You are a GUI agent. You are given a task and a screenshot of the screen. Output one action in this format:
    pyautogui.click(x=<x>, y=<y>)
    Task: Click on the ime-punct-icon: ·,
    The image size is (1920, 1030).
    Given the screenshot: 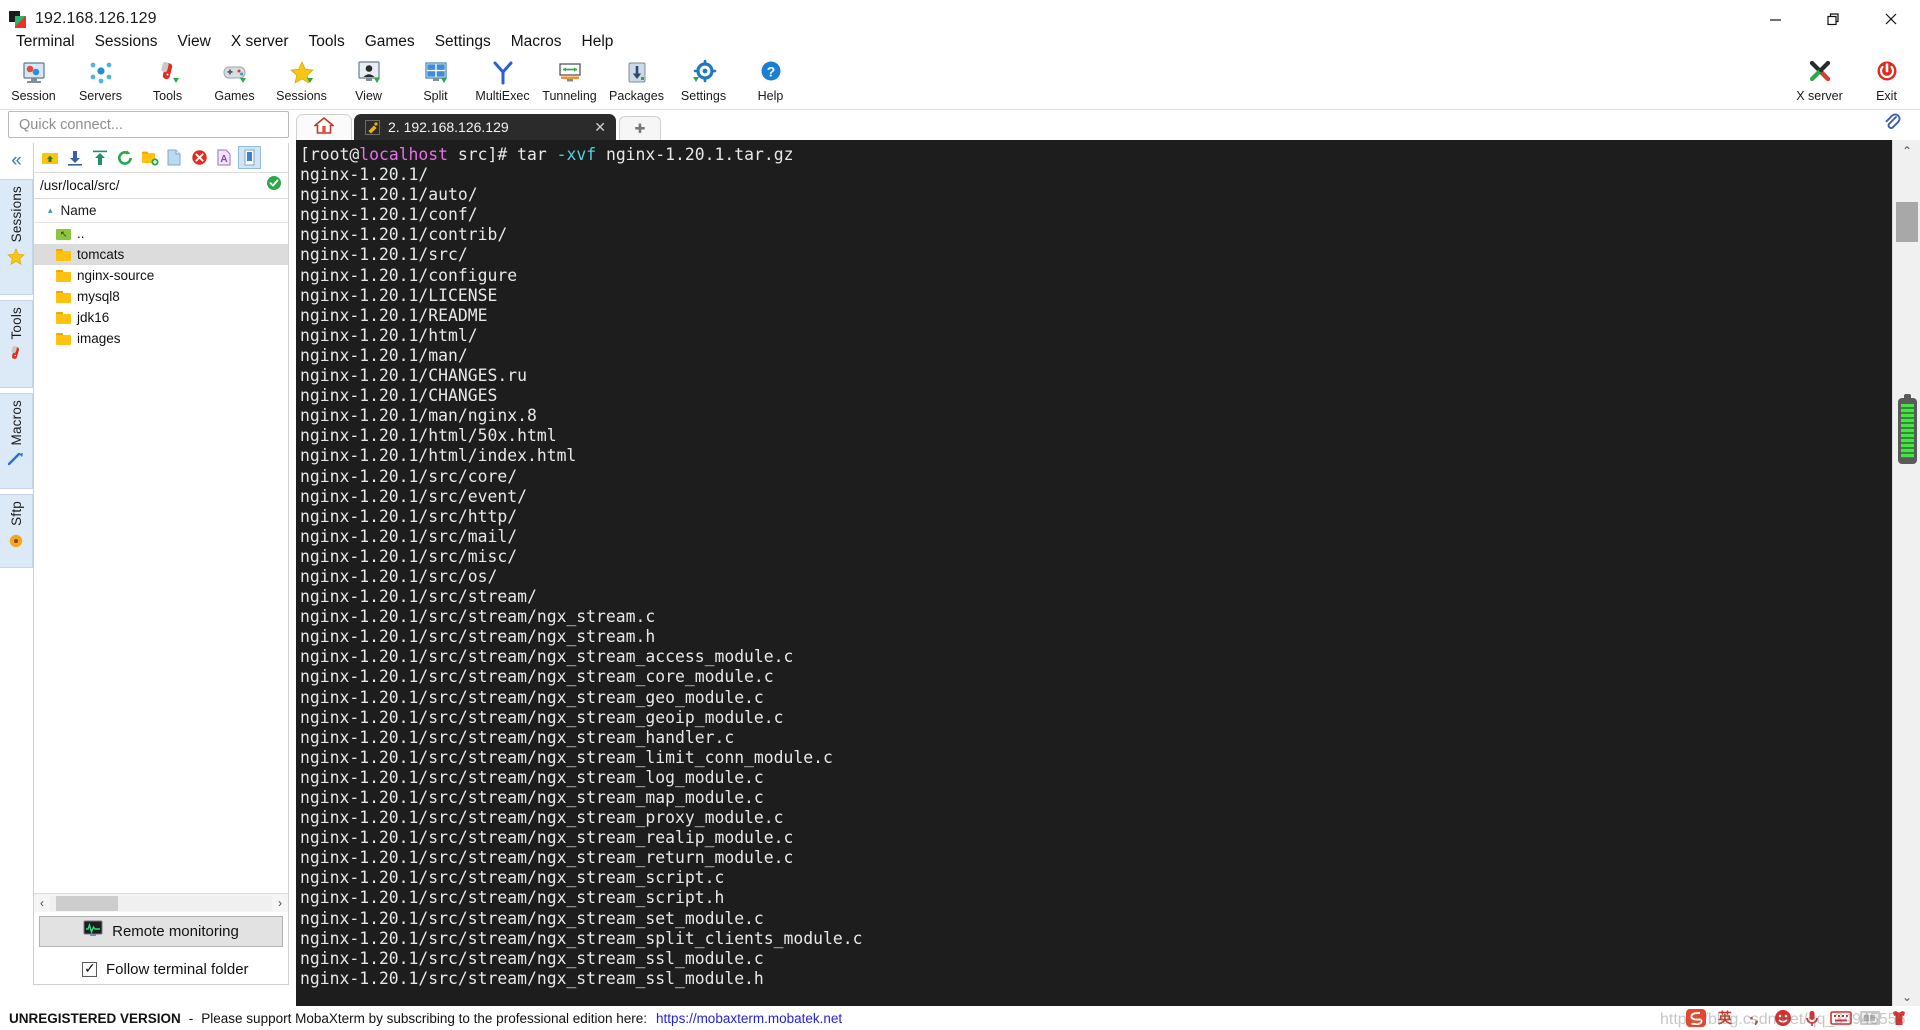 What is the action you would take?
    pyautogui.click(x=1754, y=1018)
    